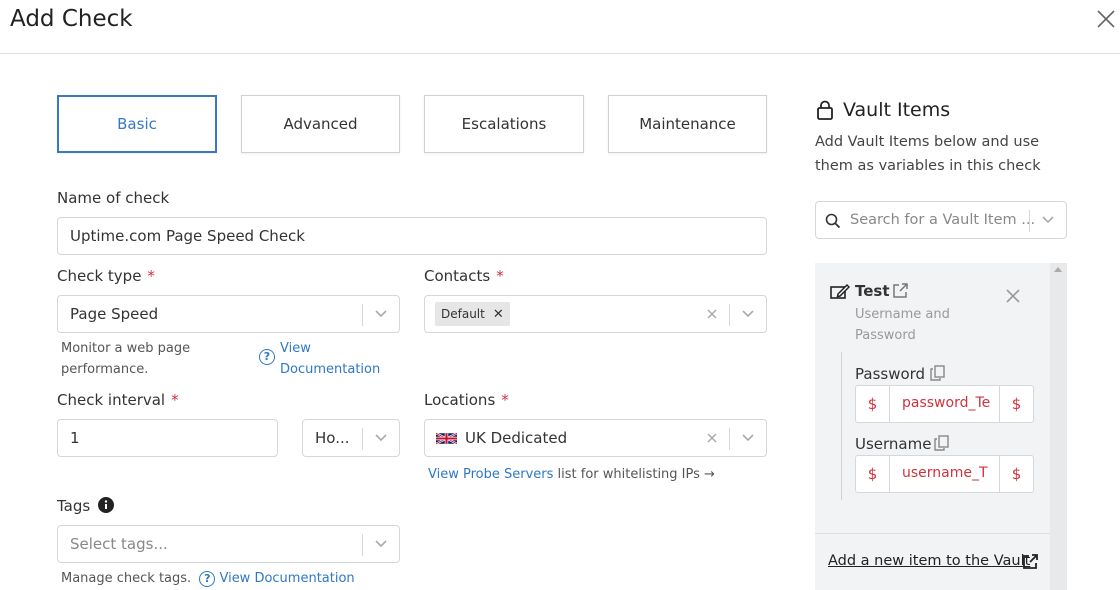  Describe the element at coordinates (71, 19) in the screenshot. I see `modal-title: Add Check` at that location.